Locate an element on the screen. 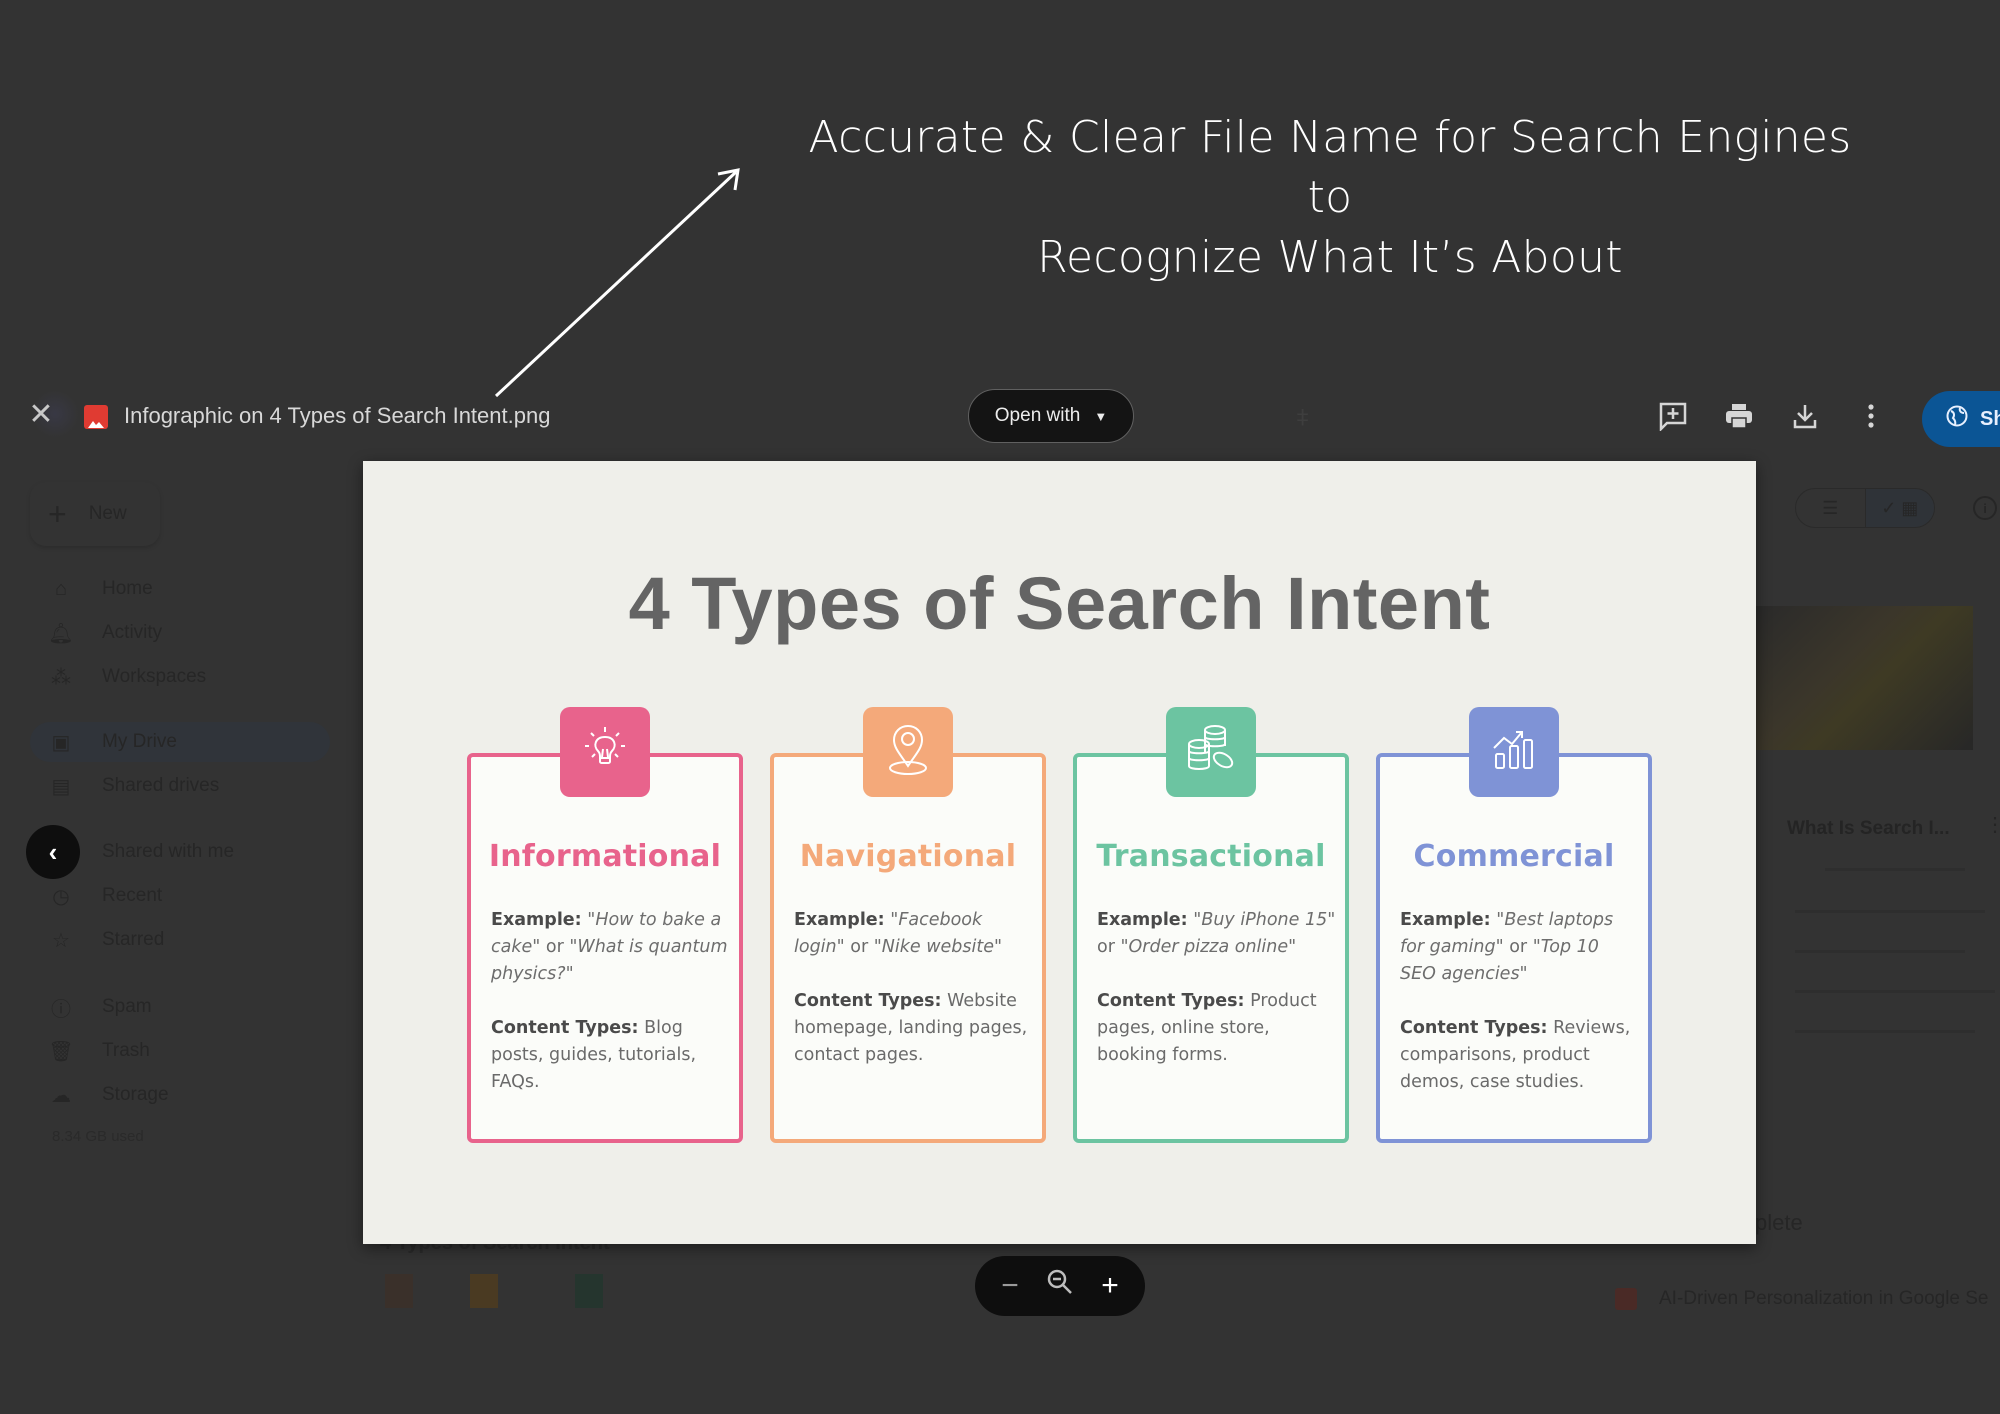 This screenshot has width=2000, height=1414. zoom-out-button: − is located at coordinates (1010, 1286).